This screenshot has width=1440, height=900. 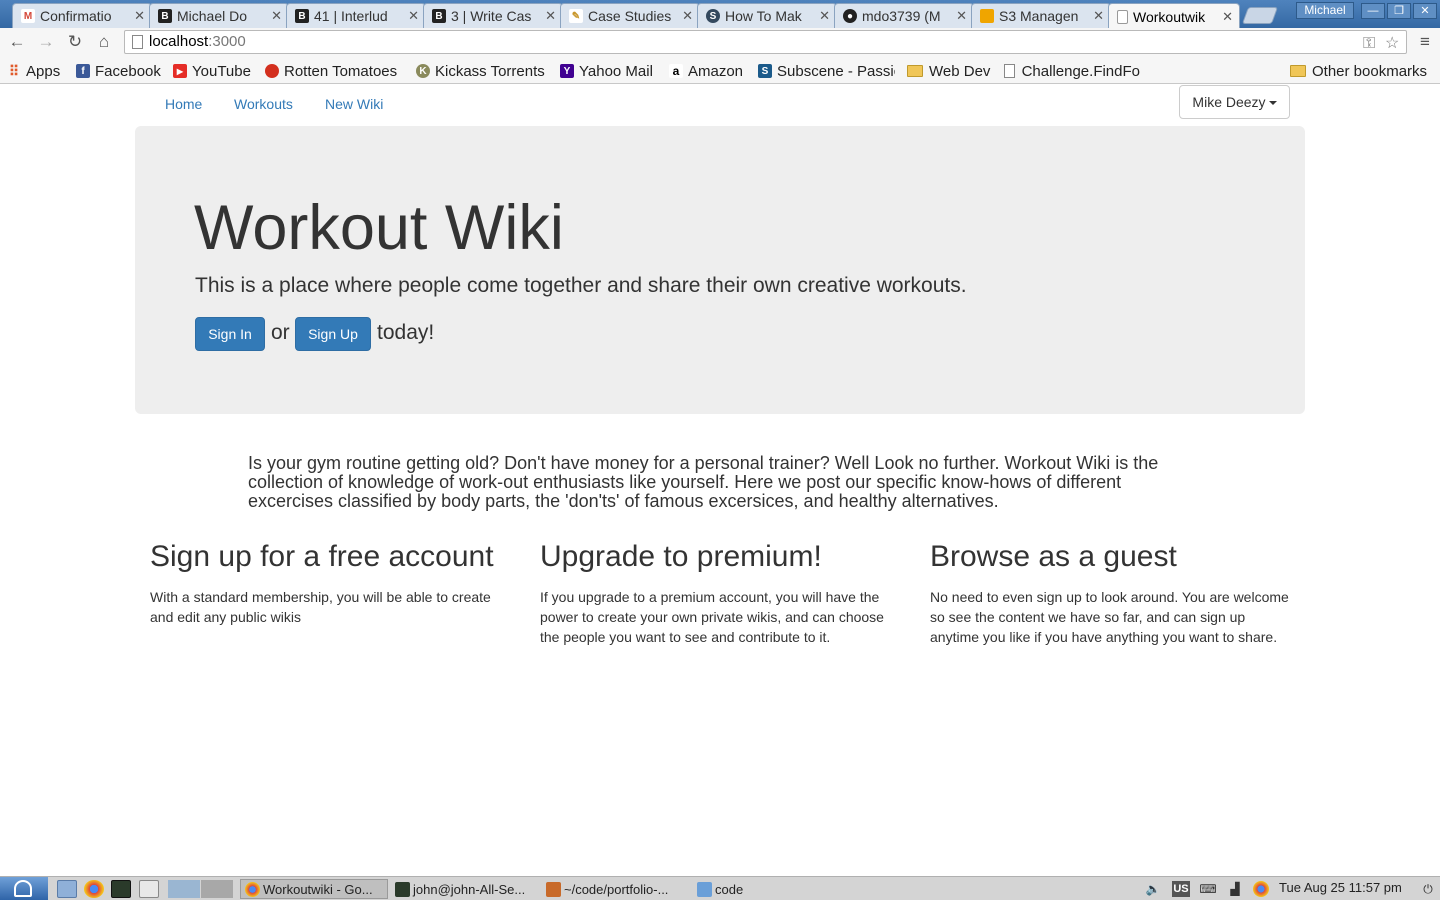 I want to click on file-manager-icon, so click(x=67, y=889).